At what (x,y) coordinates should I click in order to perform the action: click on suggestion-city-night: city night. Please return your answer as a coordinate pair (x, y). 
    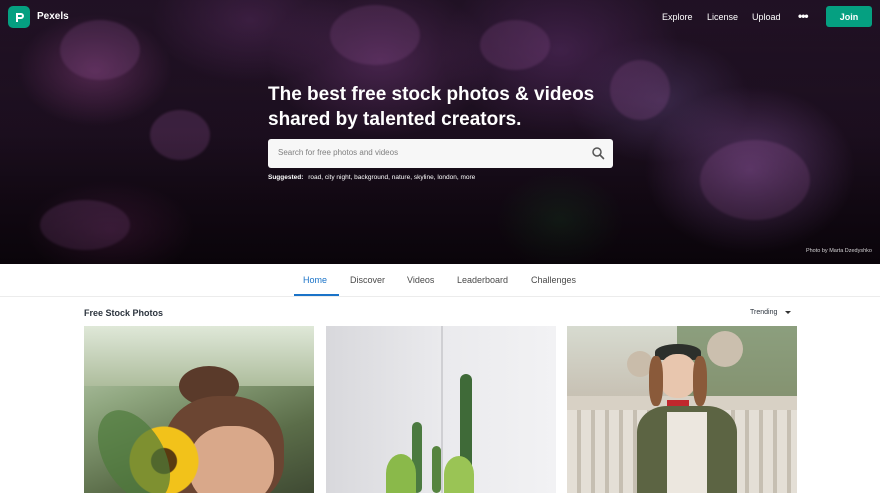
    Looking at the image, I should click on (338, 177).